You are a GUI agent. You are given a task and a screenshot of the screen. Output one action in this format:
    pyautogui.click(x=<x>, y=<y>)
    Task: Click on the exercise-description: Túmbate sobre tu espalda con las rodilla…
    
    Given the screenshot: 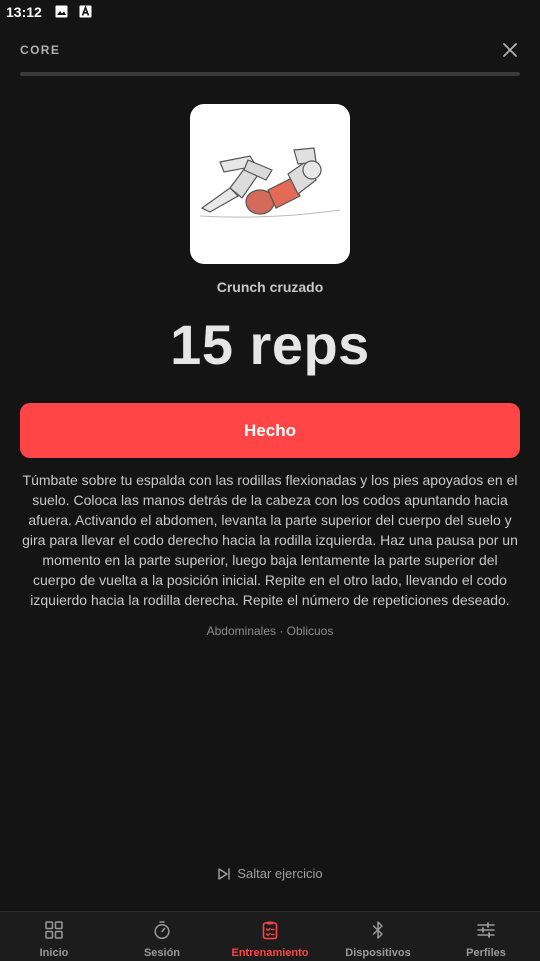 What is the action you would take?
    pyautogui.click(x=270, y=540)
    